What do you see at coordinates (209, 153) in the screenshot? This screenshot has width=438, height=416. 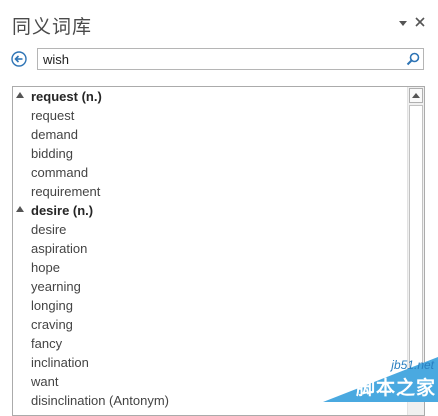 I see `synonym-item: bidding` at bounding box center [209, 153].